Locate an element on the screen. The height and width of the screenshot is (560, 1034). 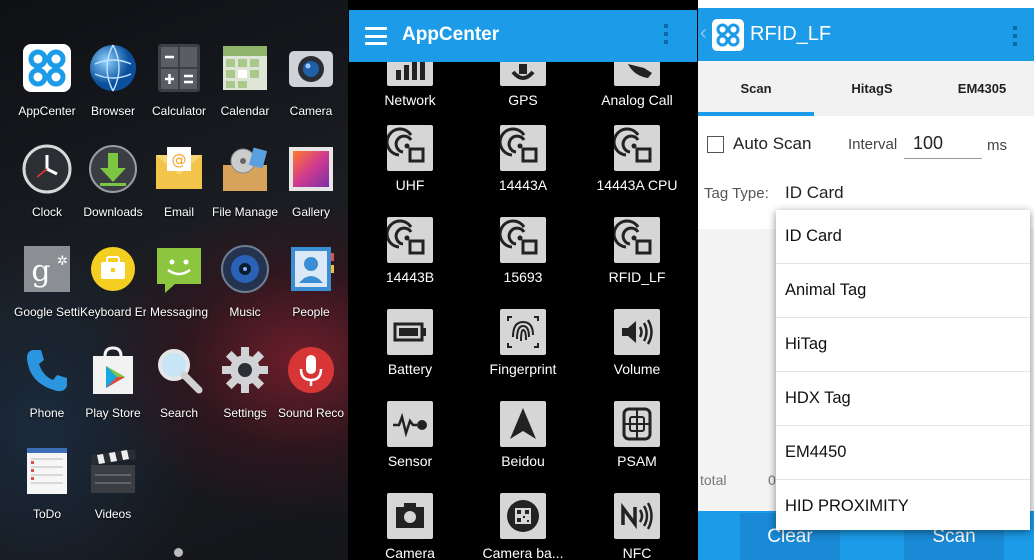
tile-label: 15693 is located at coordinates (523, 277).